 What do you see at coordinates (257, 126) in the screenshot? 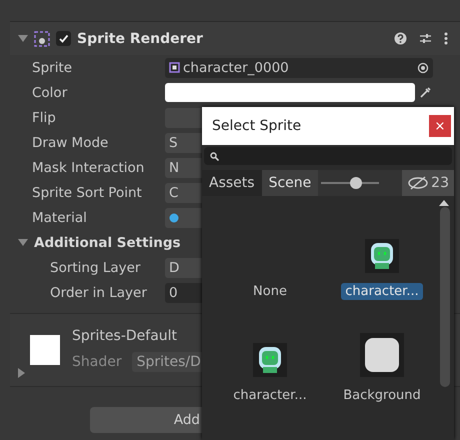
I see `dialog-title: Select Sprite` at bounding box center [257, 126].